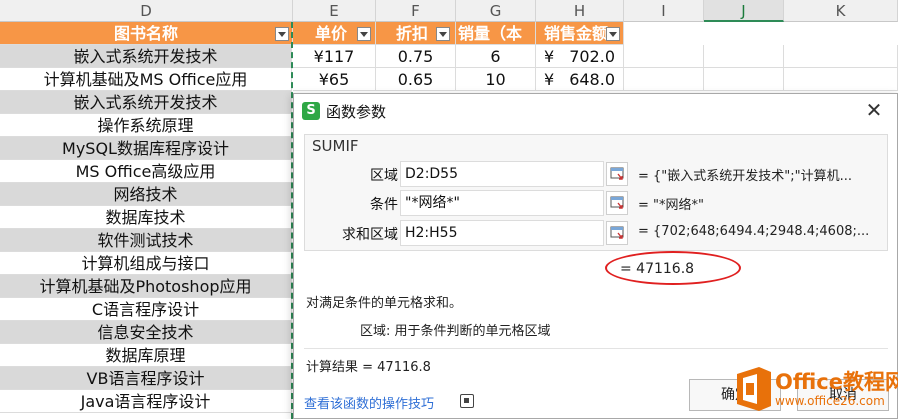  Describe the element at coordinates (146, 240) in the screenshot. I see `book-name-cell: 软件测试技术` at that location.